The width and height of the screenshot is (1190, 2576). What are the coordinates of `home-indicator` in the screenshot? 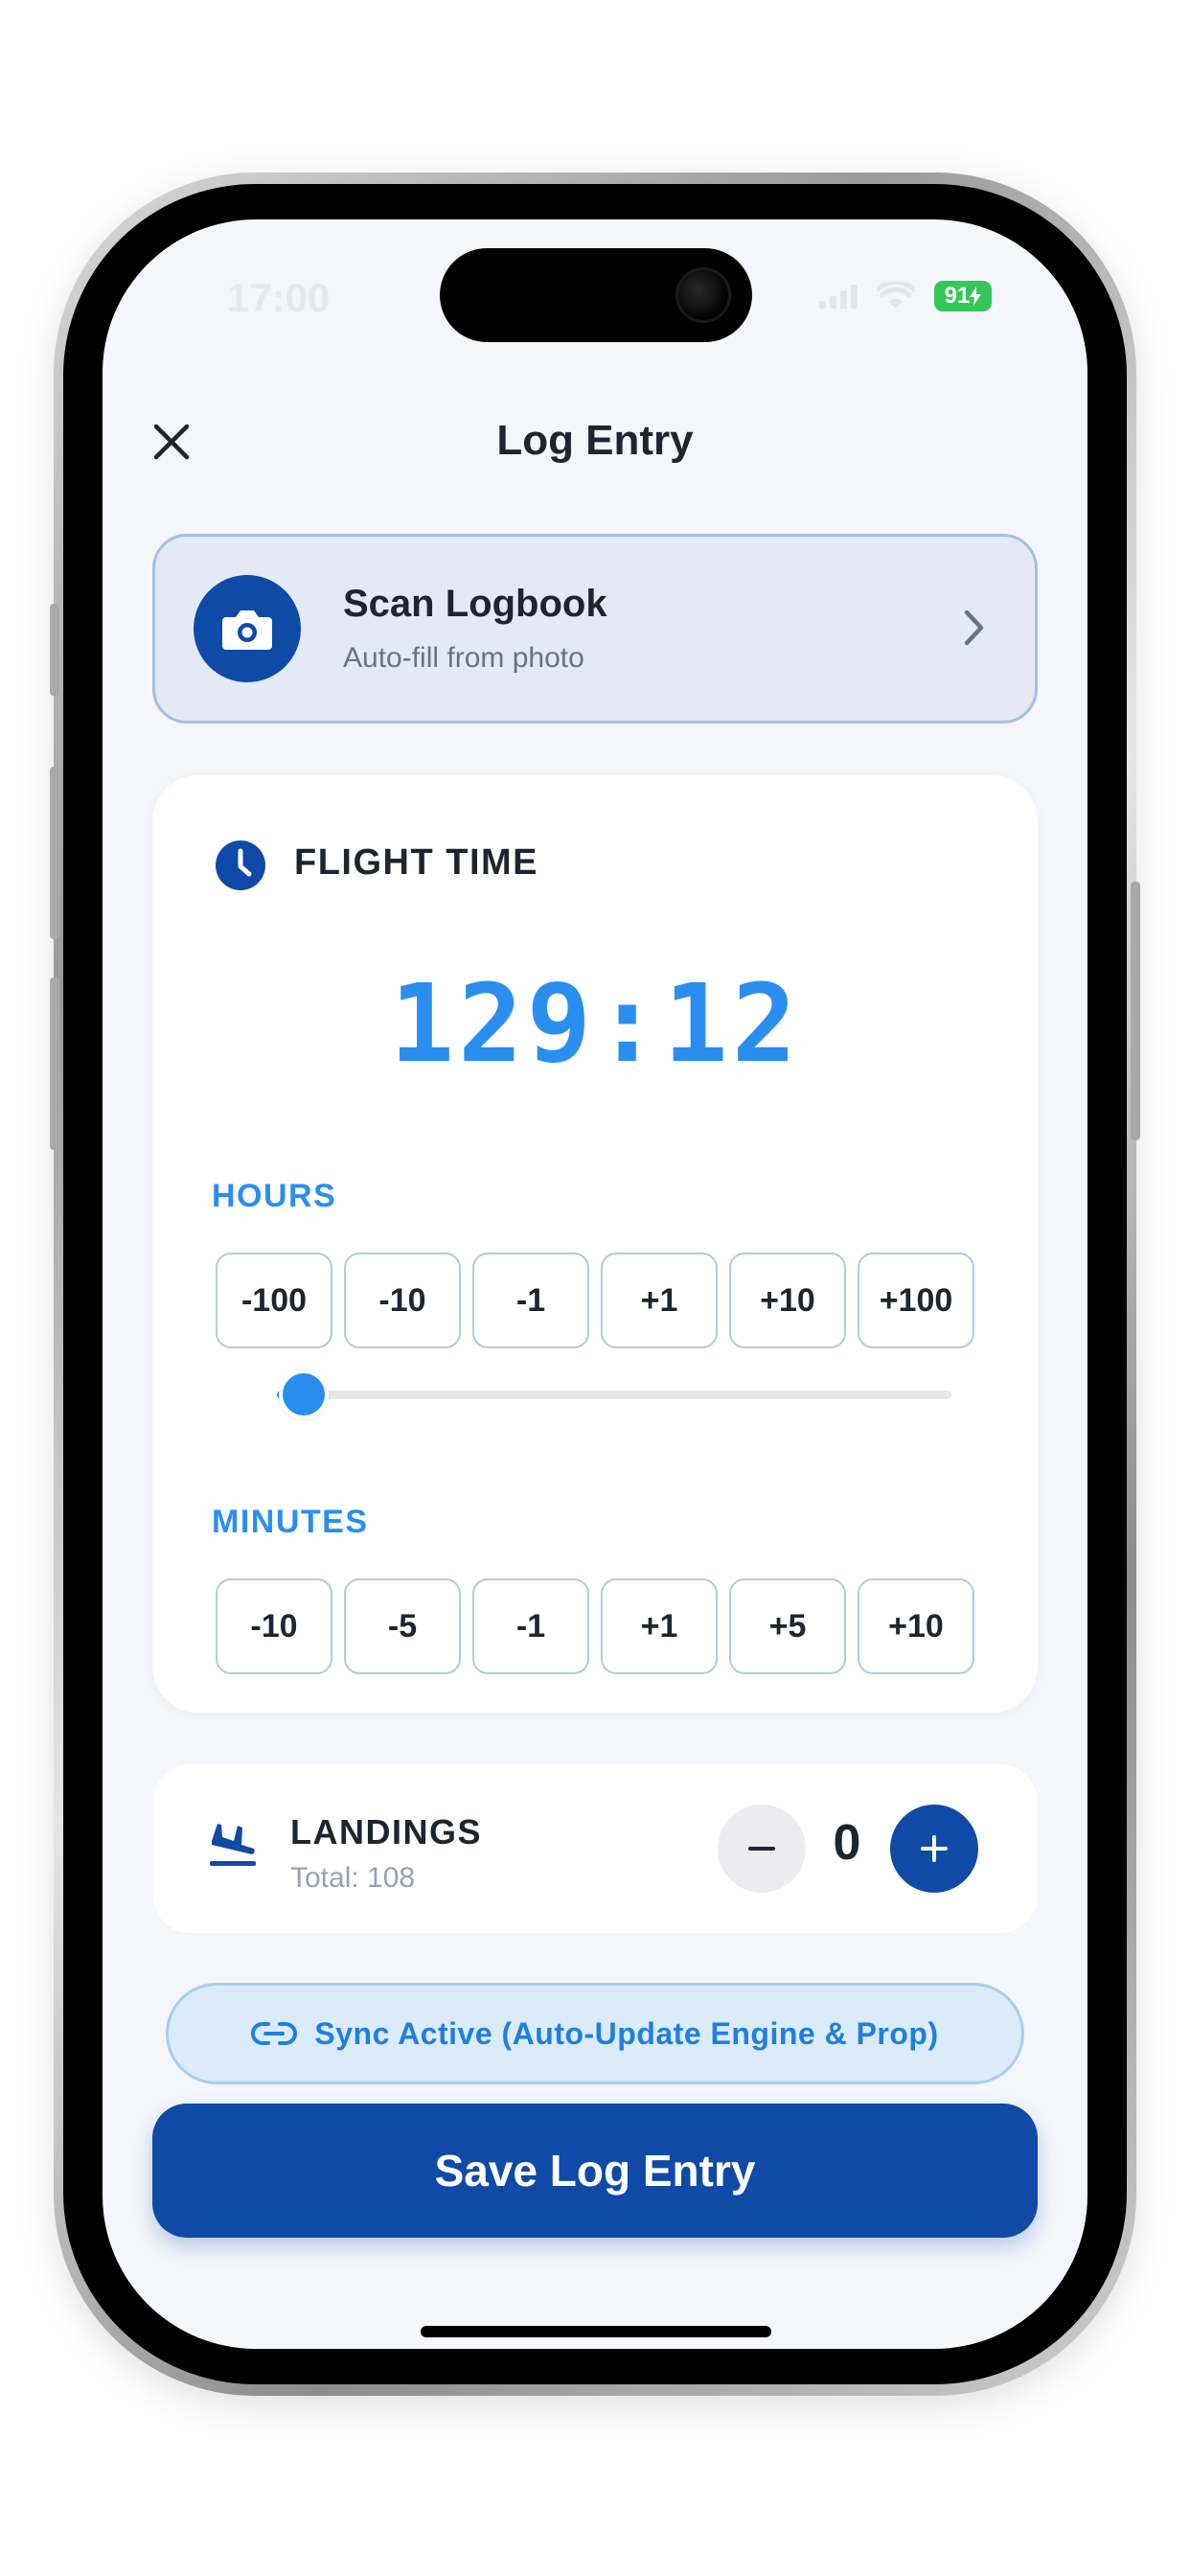 It's located at (596, 2331).